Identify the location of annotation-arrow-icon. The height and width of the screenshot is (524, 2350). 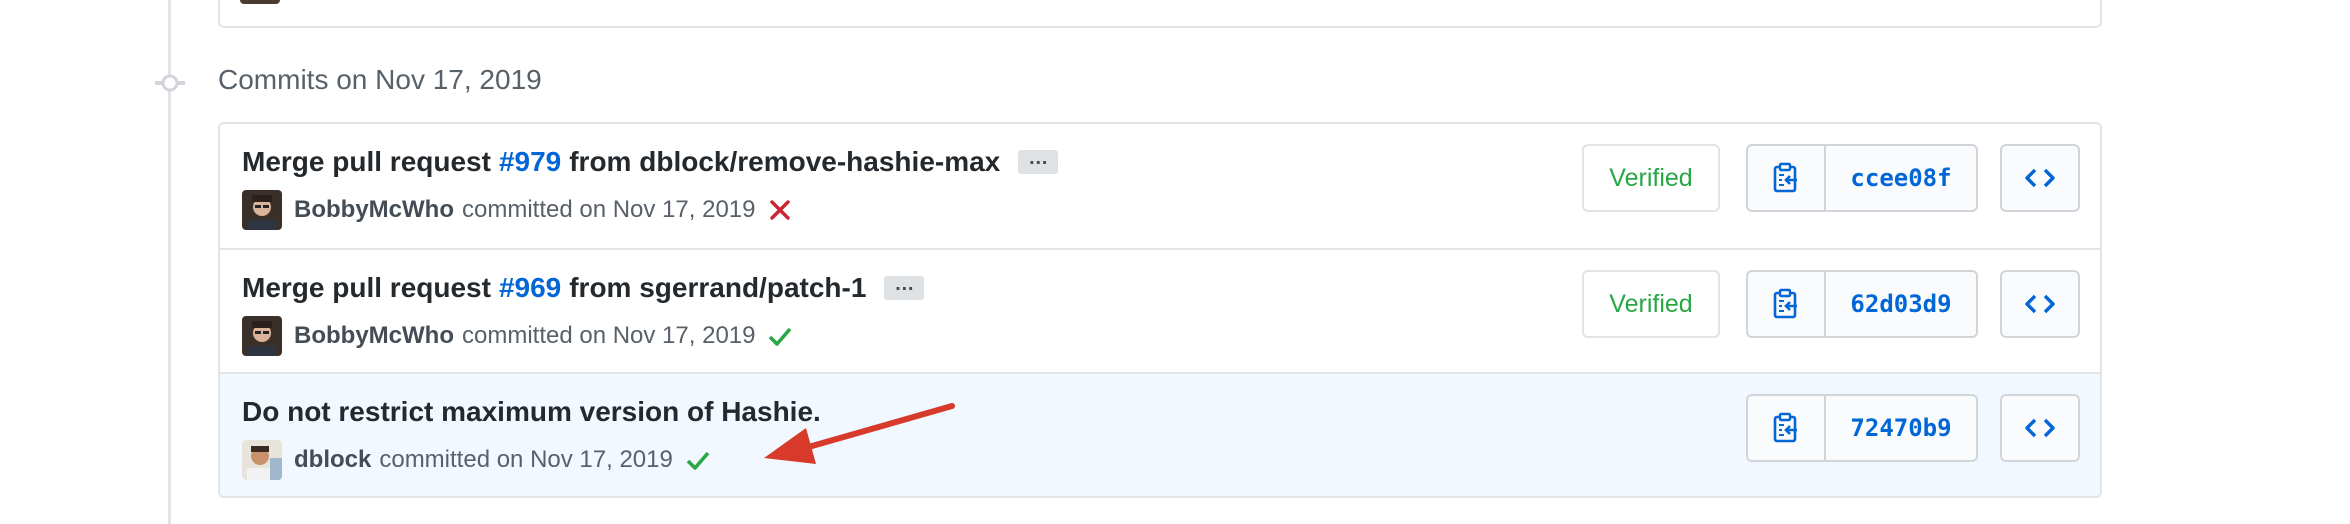
(859, 433).